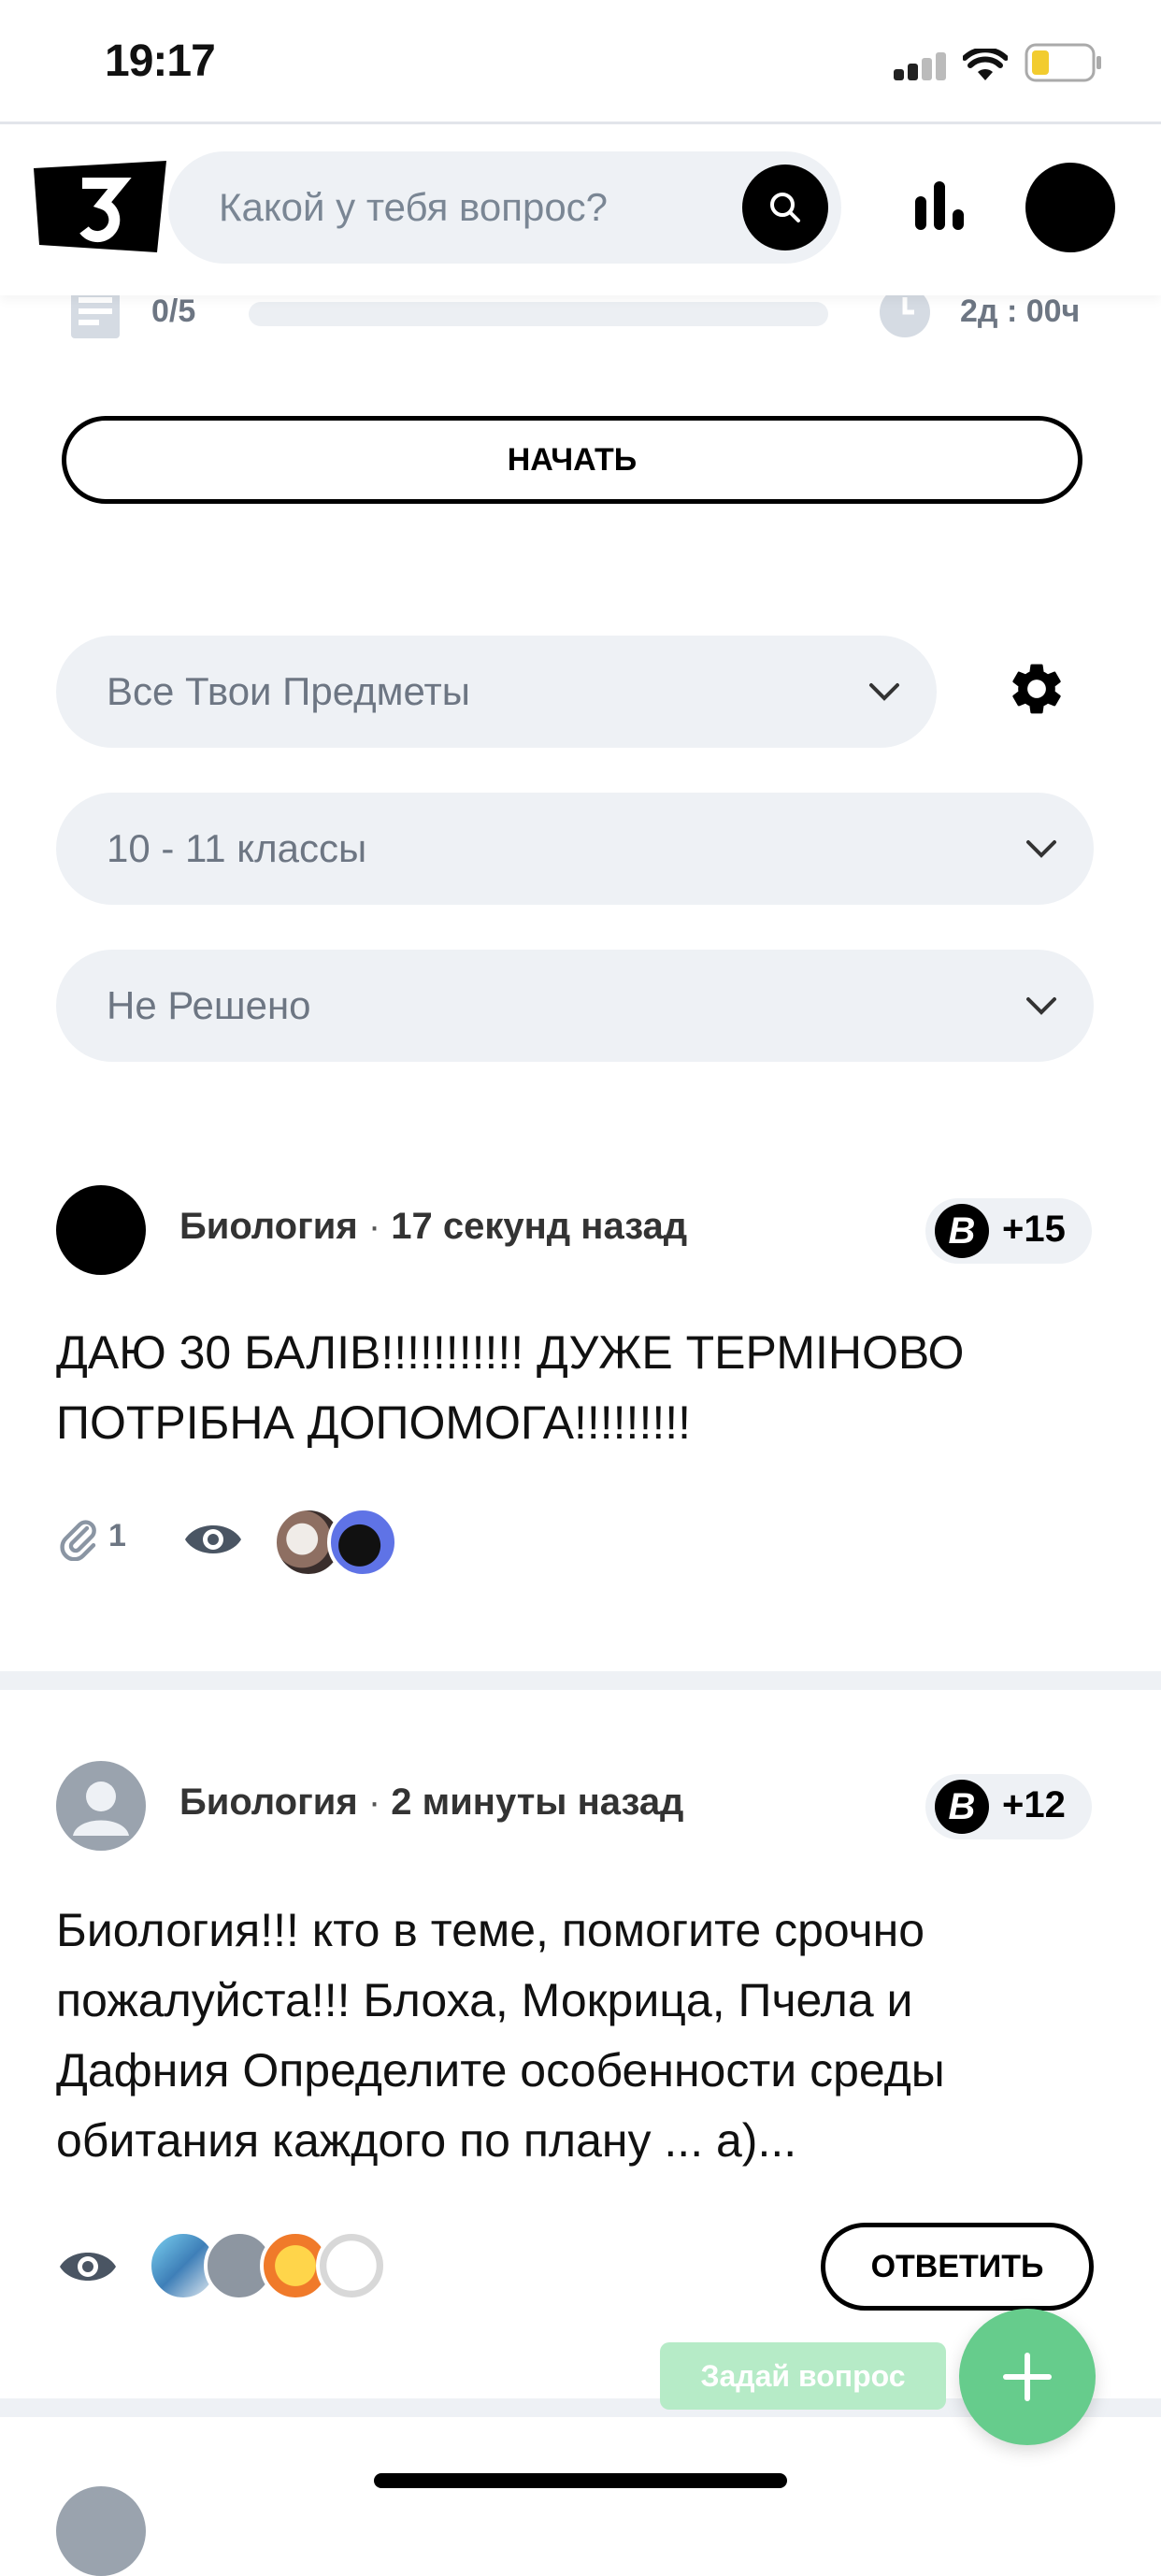 This screenshot has width=1161, height=2576. Describe the element at coordinates (117, 1535) in the screenshot. I see `attachment-count: 1` at that location.